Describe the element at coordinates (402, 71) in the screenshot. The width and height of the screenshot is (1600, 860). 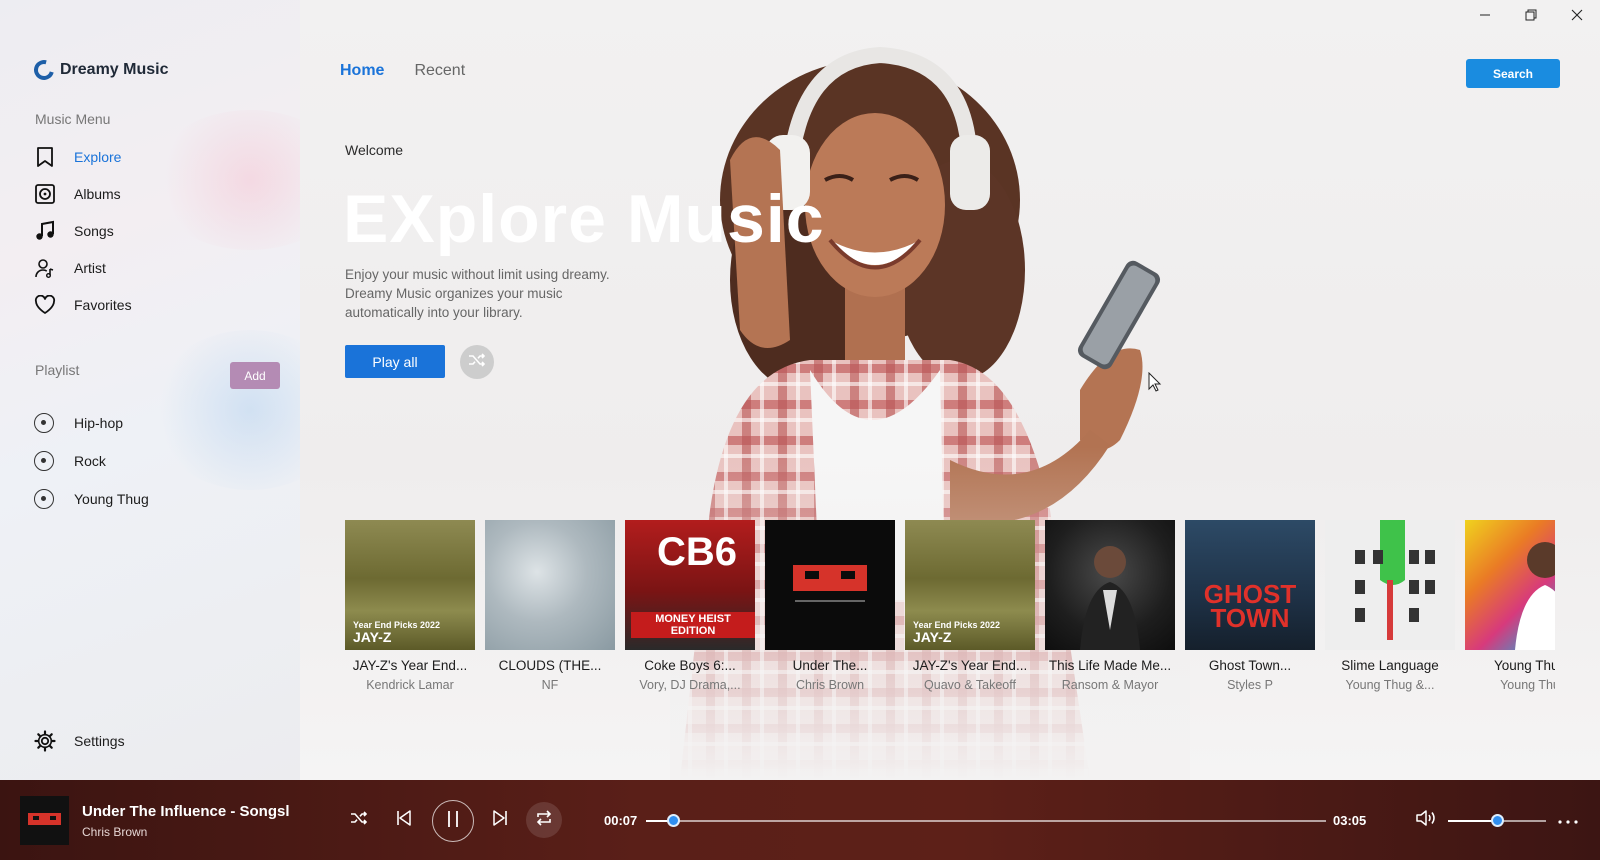
I see `main-tabs: Home Recent` at that location.